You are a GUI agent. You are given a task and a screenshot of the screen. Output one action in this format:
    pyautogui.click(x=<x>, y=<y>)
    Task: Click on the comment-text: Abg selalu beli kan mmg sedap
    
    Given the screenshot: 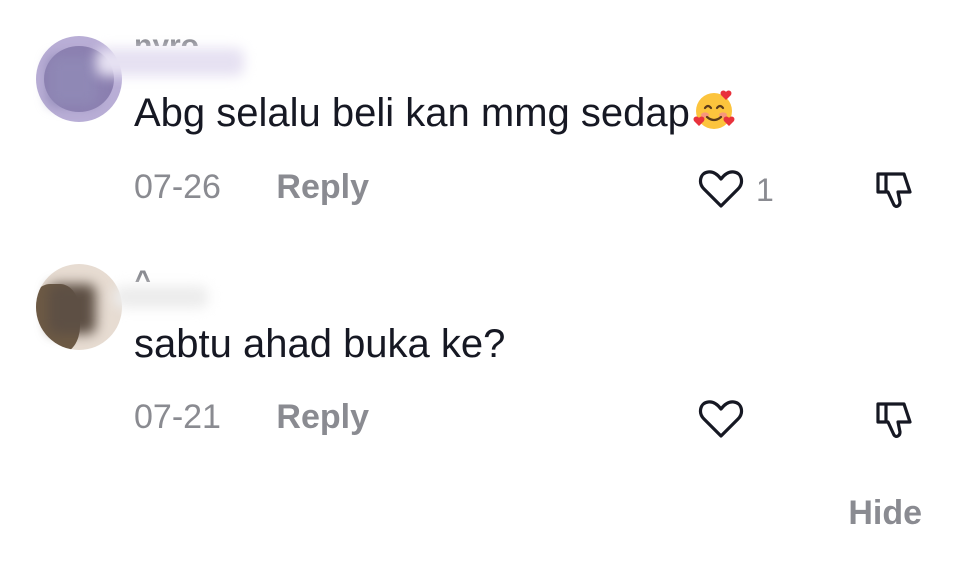 What is the action you would take?
    pyautogui.click(x=435, y=112)
    